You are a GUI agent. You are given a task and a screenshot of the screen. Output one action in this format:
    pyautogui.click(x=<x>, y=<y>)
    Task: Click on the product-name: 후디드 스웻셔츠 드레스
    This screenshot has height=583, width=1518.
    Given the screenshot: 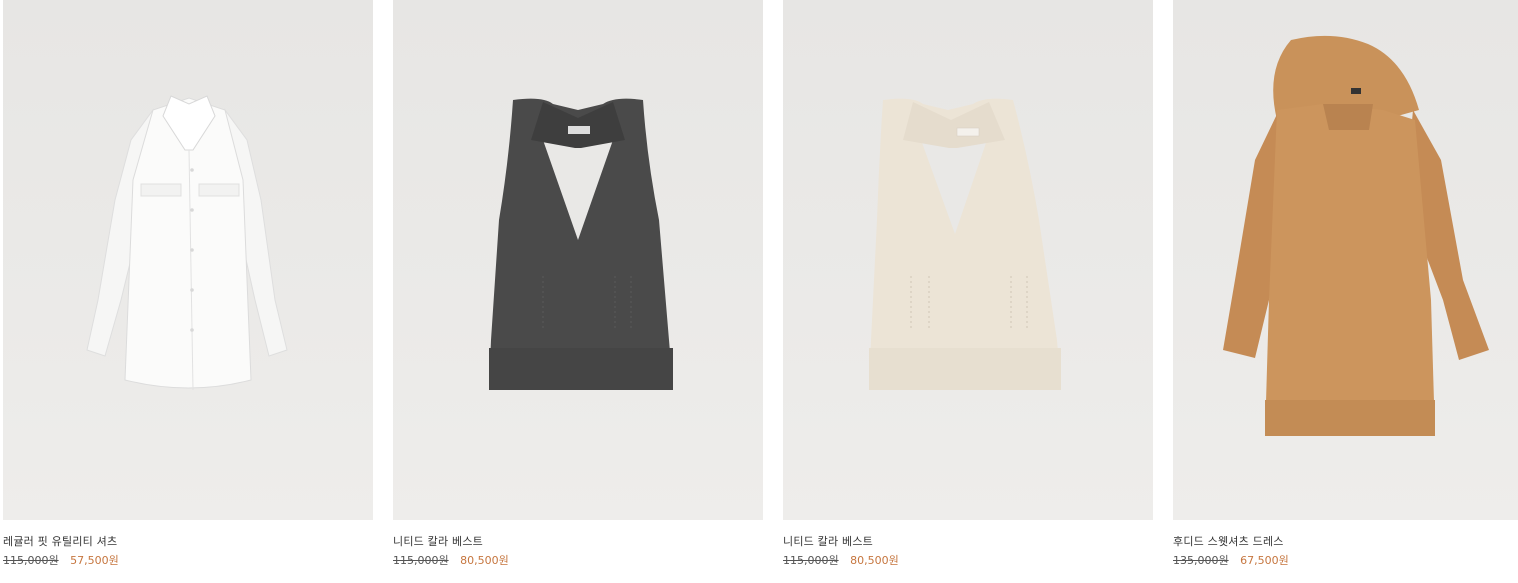 What is the action you would take?
    pyautogui.click(x=1228, y=541)
    